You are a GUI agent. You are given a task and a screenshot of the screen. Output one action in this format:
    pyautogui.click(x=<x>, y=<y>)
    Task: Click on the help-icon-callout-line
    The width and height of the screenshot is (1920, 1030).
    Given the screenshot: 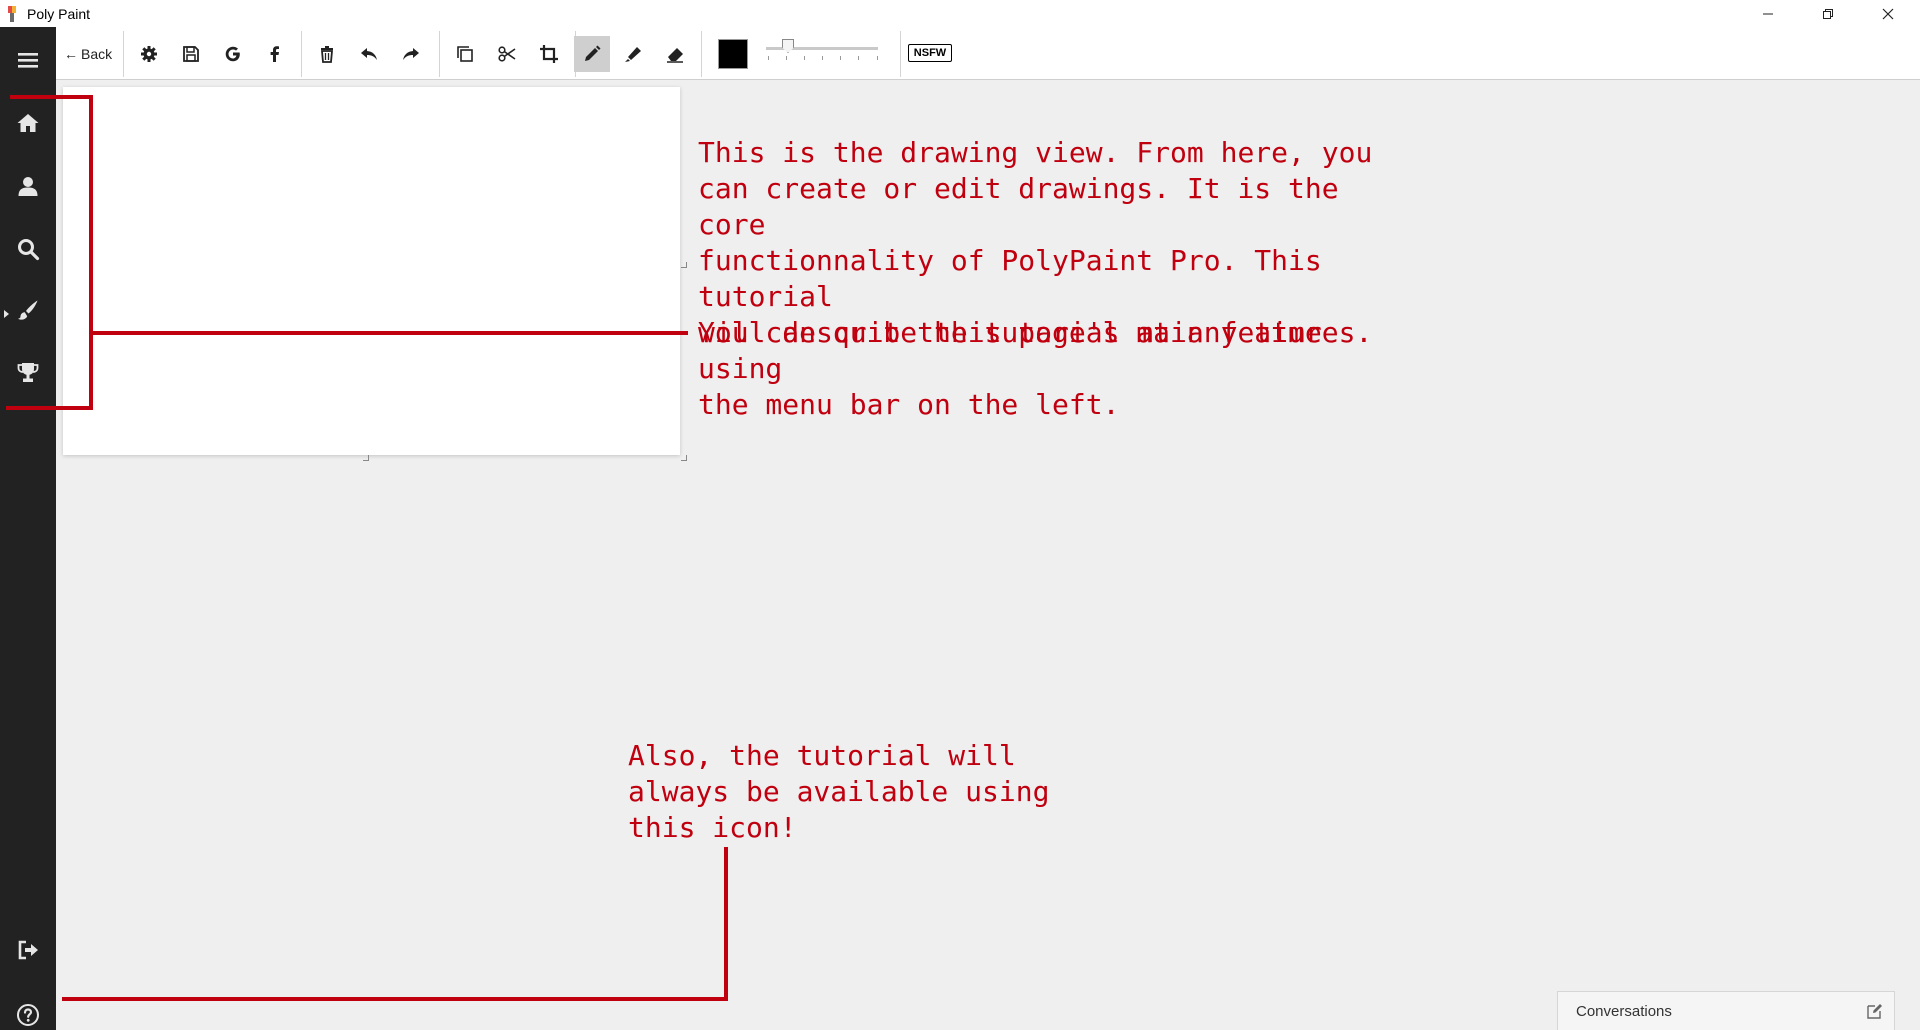 What is the action you would take?
    pyautogui.click(x=395, y=924)
    